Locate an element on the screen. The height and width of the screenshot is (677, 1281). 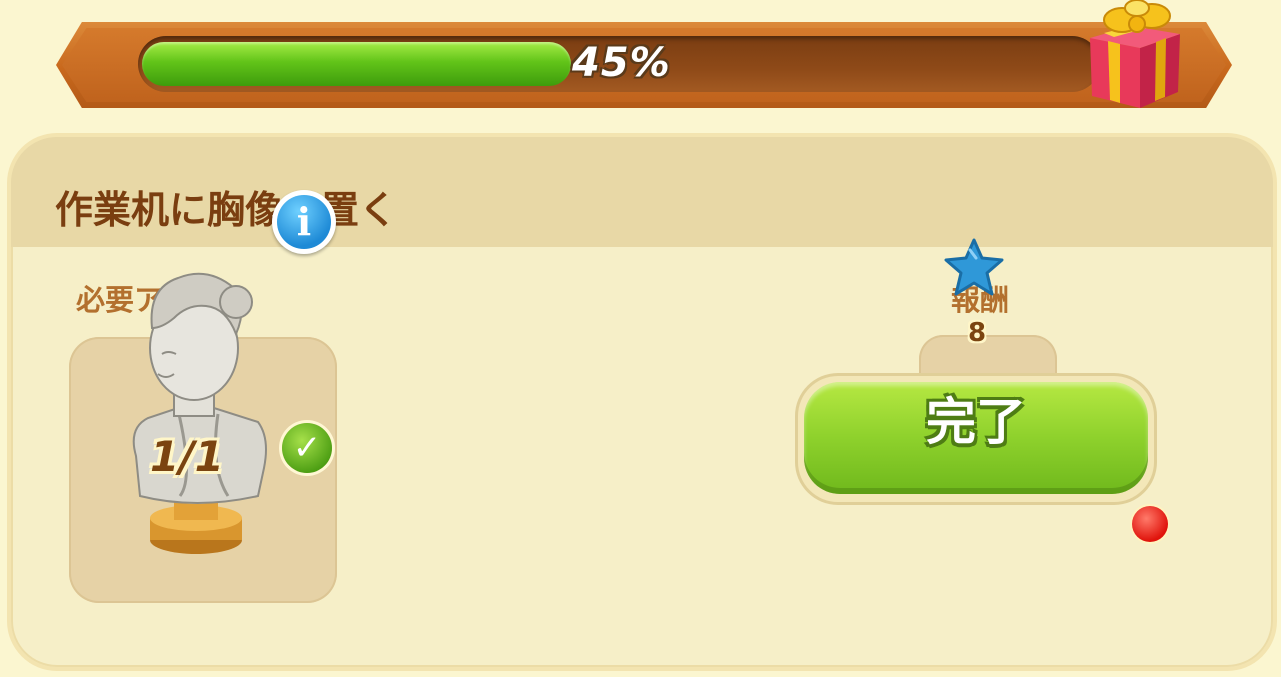
blue-star-icon is located at coordinates (974, 267).